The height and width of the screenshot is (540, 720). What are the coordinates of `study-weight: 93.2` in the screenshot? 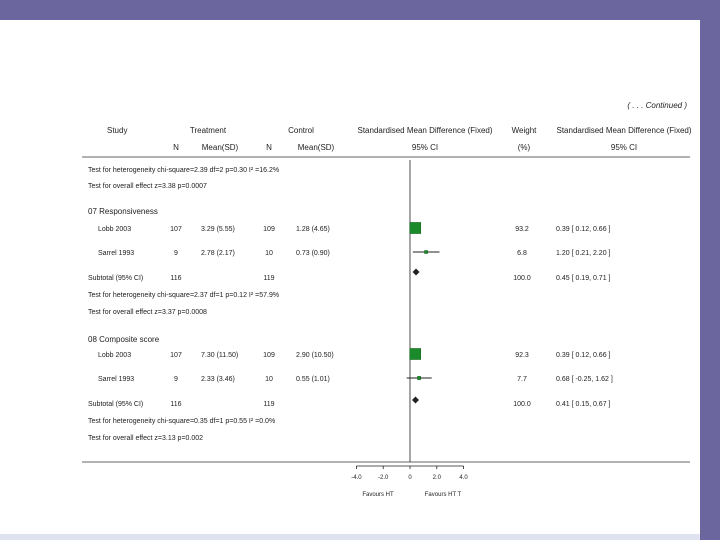 It's located at (522, 229).